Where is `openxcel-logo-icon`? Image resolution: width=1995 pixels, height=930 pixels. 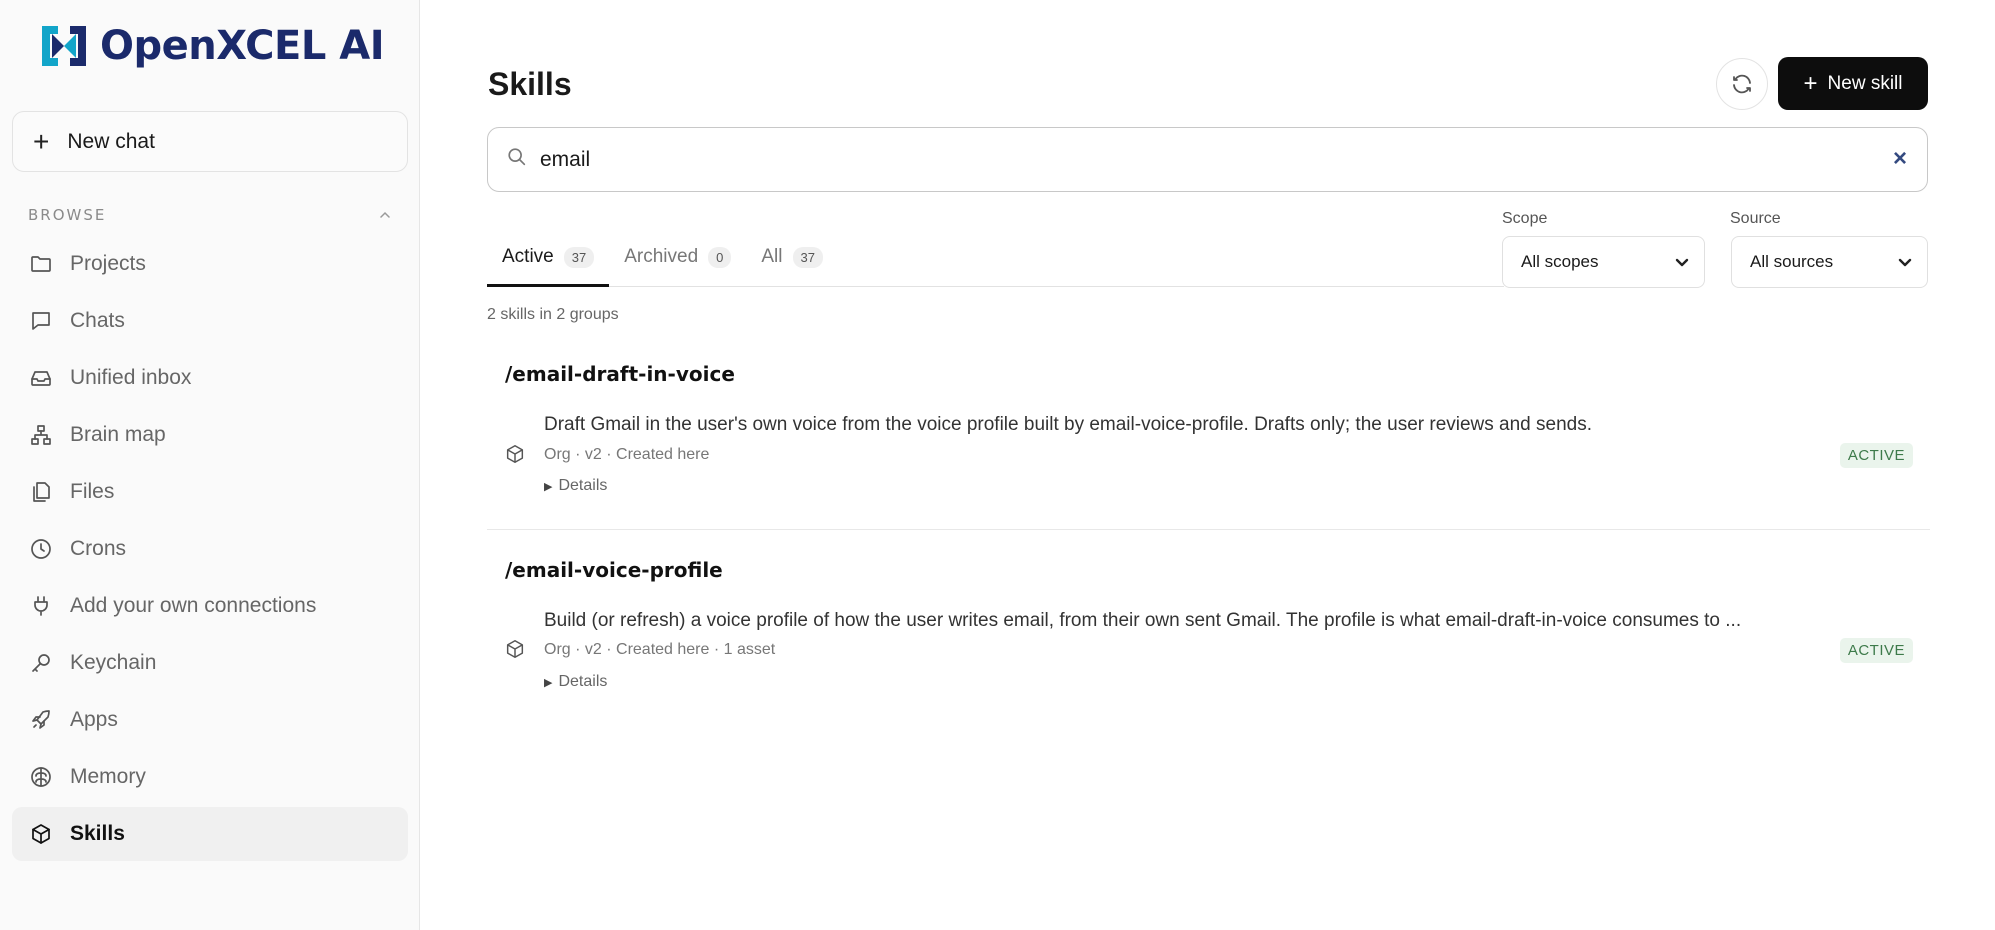 openxcel-logo-icon is located at coordinates (64, 46).